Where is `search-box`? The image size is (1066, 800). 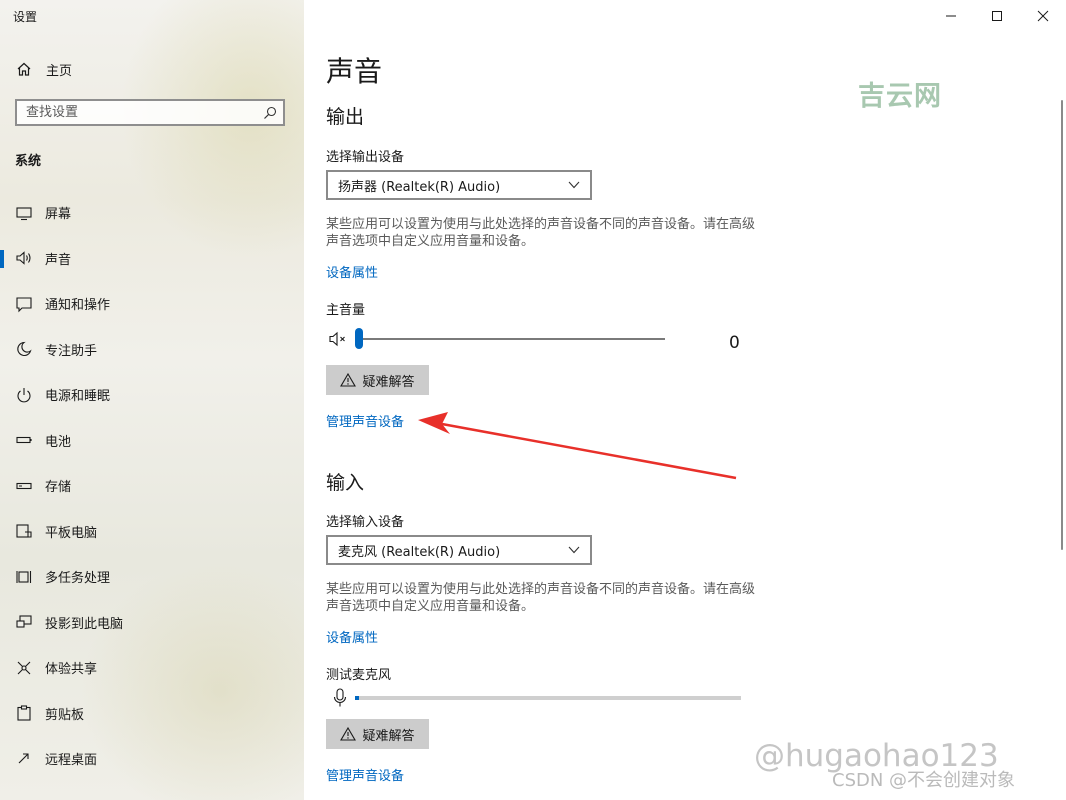 search-box is located at coordinates (150, 112).